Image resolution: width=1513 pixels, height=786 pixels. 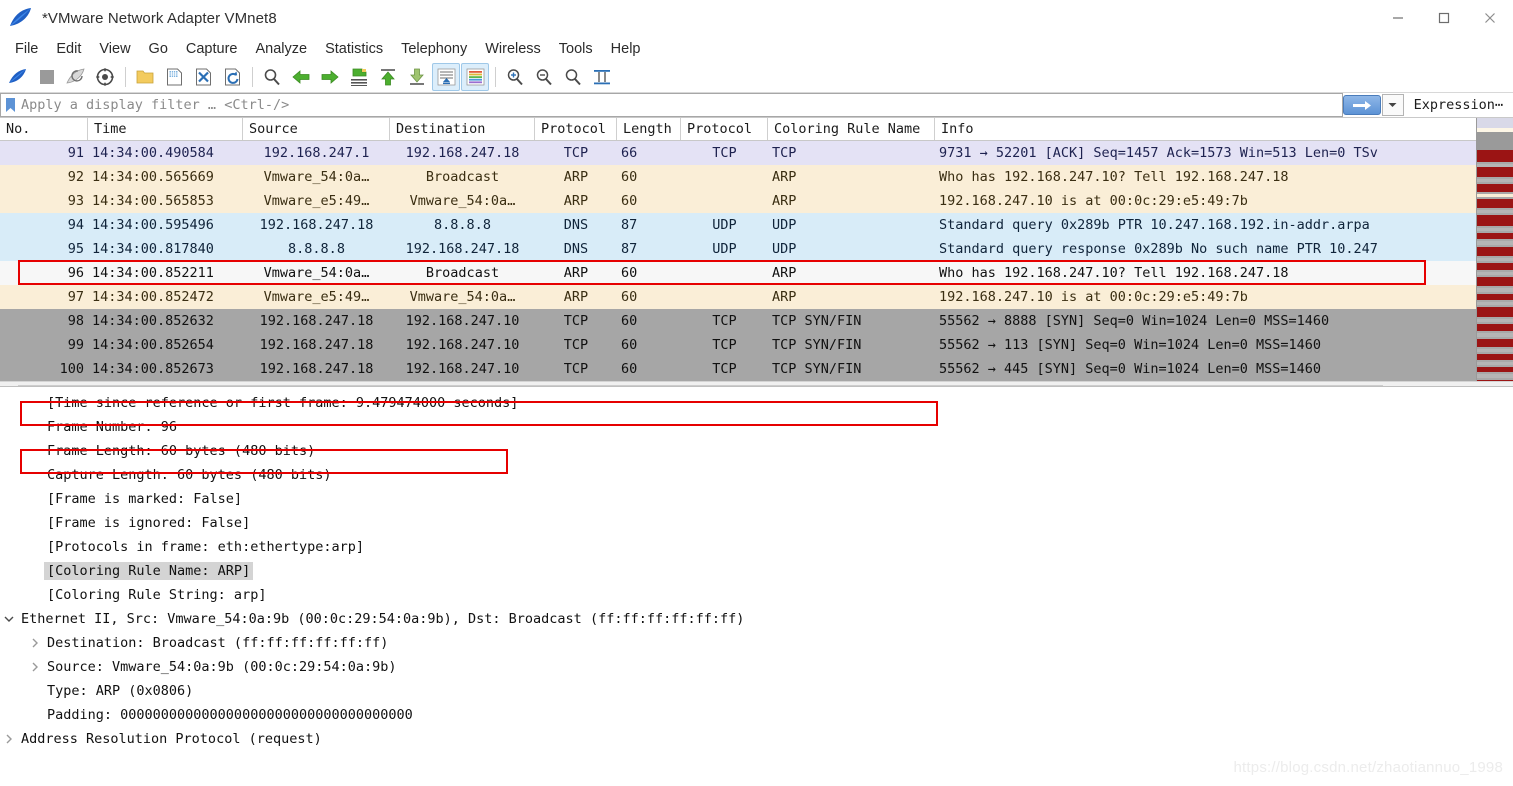 I want to click on detail-line-text: Type: ARP (0x0806), so click(x=120, y=691).